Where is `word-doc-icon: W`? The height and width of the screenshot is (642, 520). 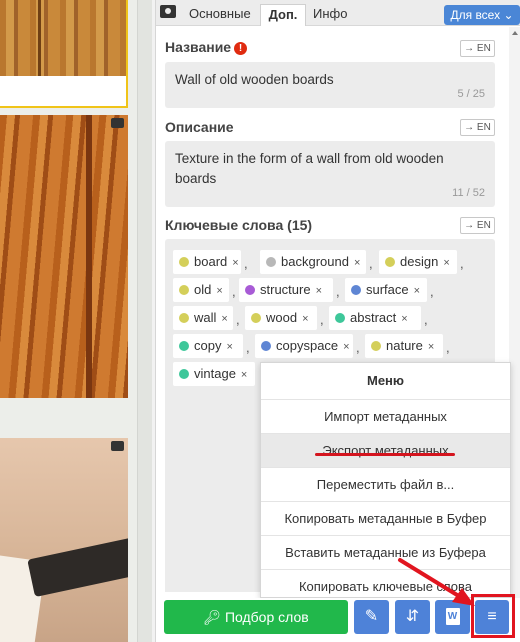 word-doc-icon: W is located at coordinates (452, 617).